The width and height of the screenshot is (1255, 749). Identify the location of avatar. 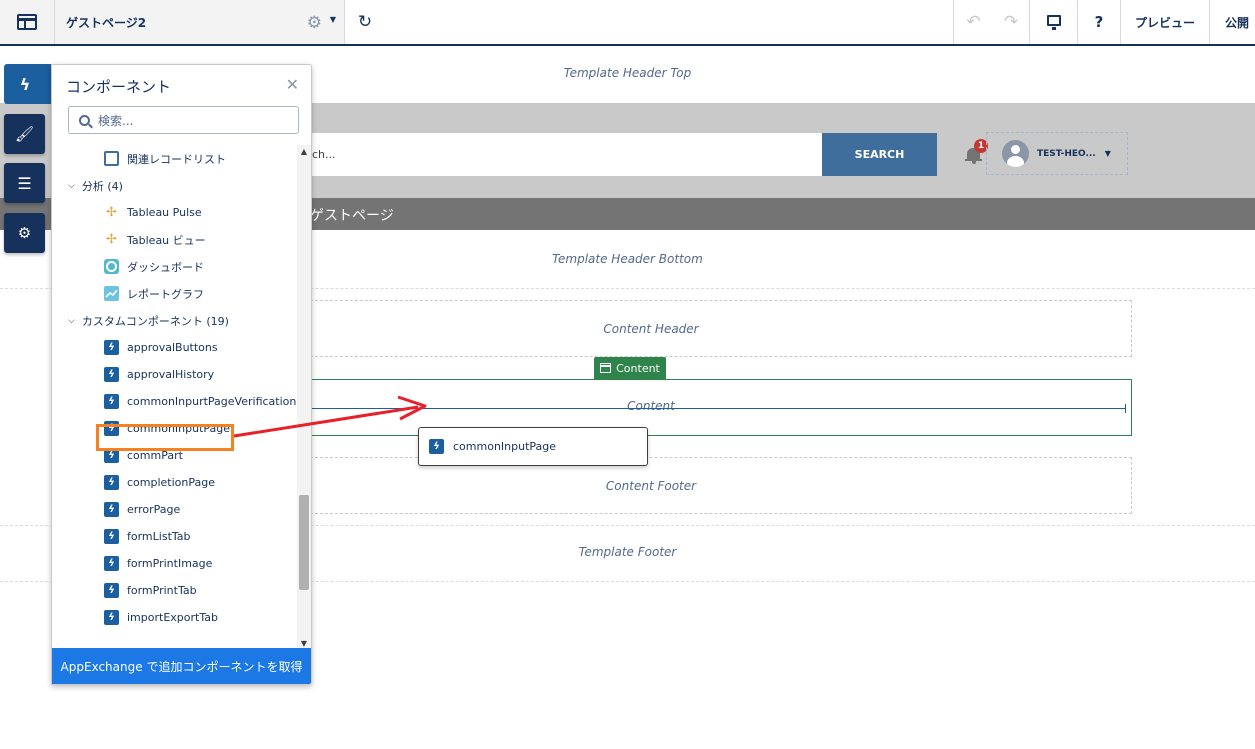
(1015, 153).